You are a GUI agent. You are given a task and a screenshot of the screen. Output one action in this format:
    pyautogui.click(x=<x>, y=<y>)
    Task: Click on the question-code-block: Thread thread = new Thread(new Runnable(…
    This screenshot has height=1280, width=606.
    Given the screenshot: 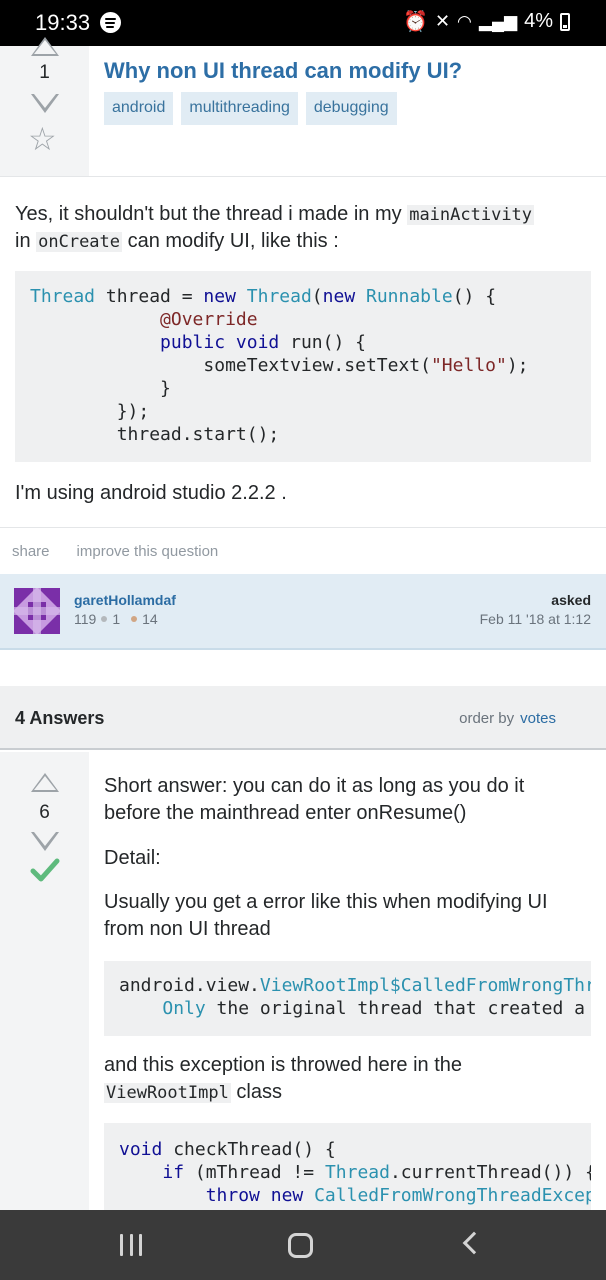 What is the action you would take?
    pyautogui.click(x=303, y=366)
    